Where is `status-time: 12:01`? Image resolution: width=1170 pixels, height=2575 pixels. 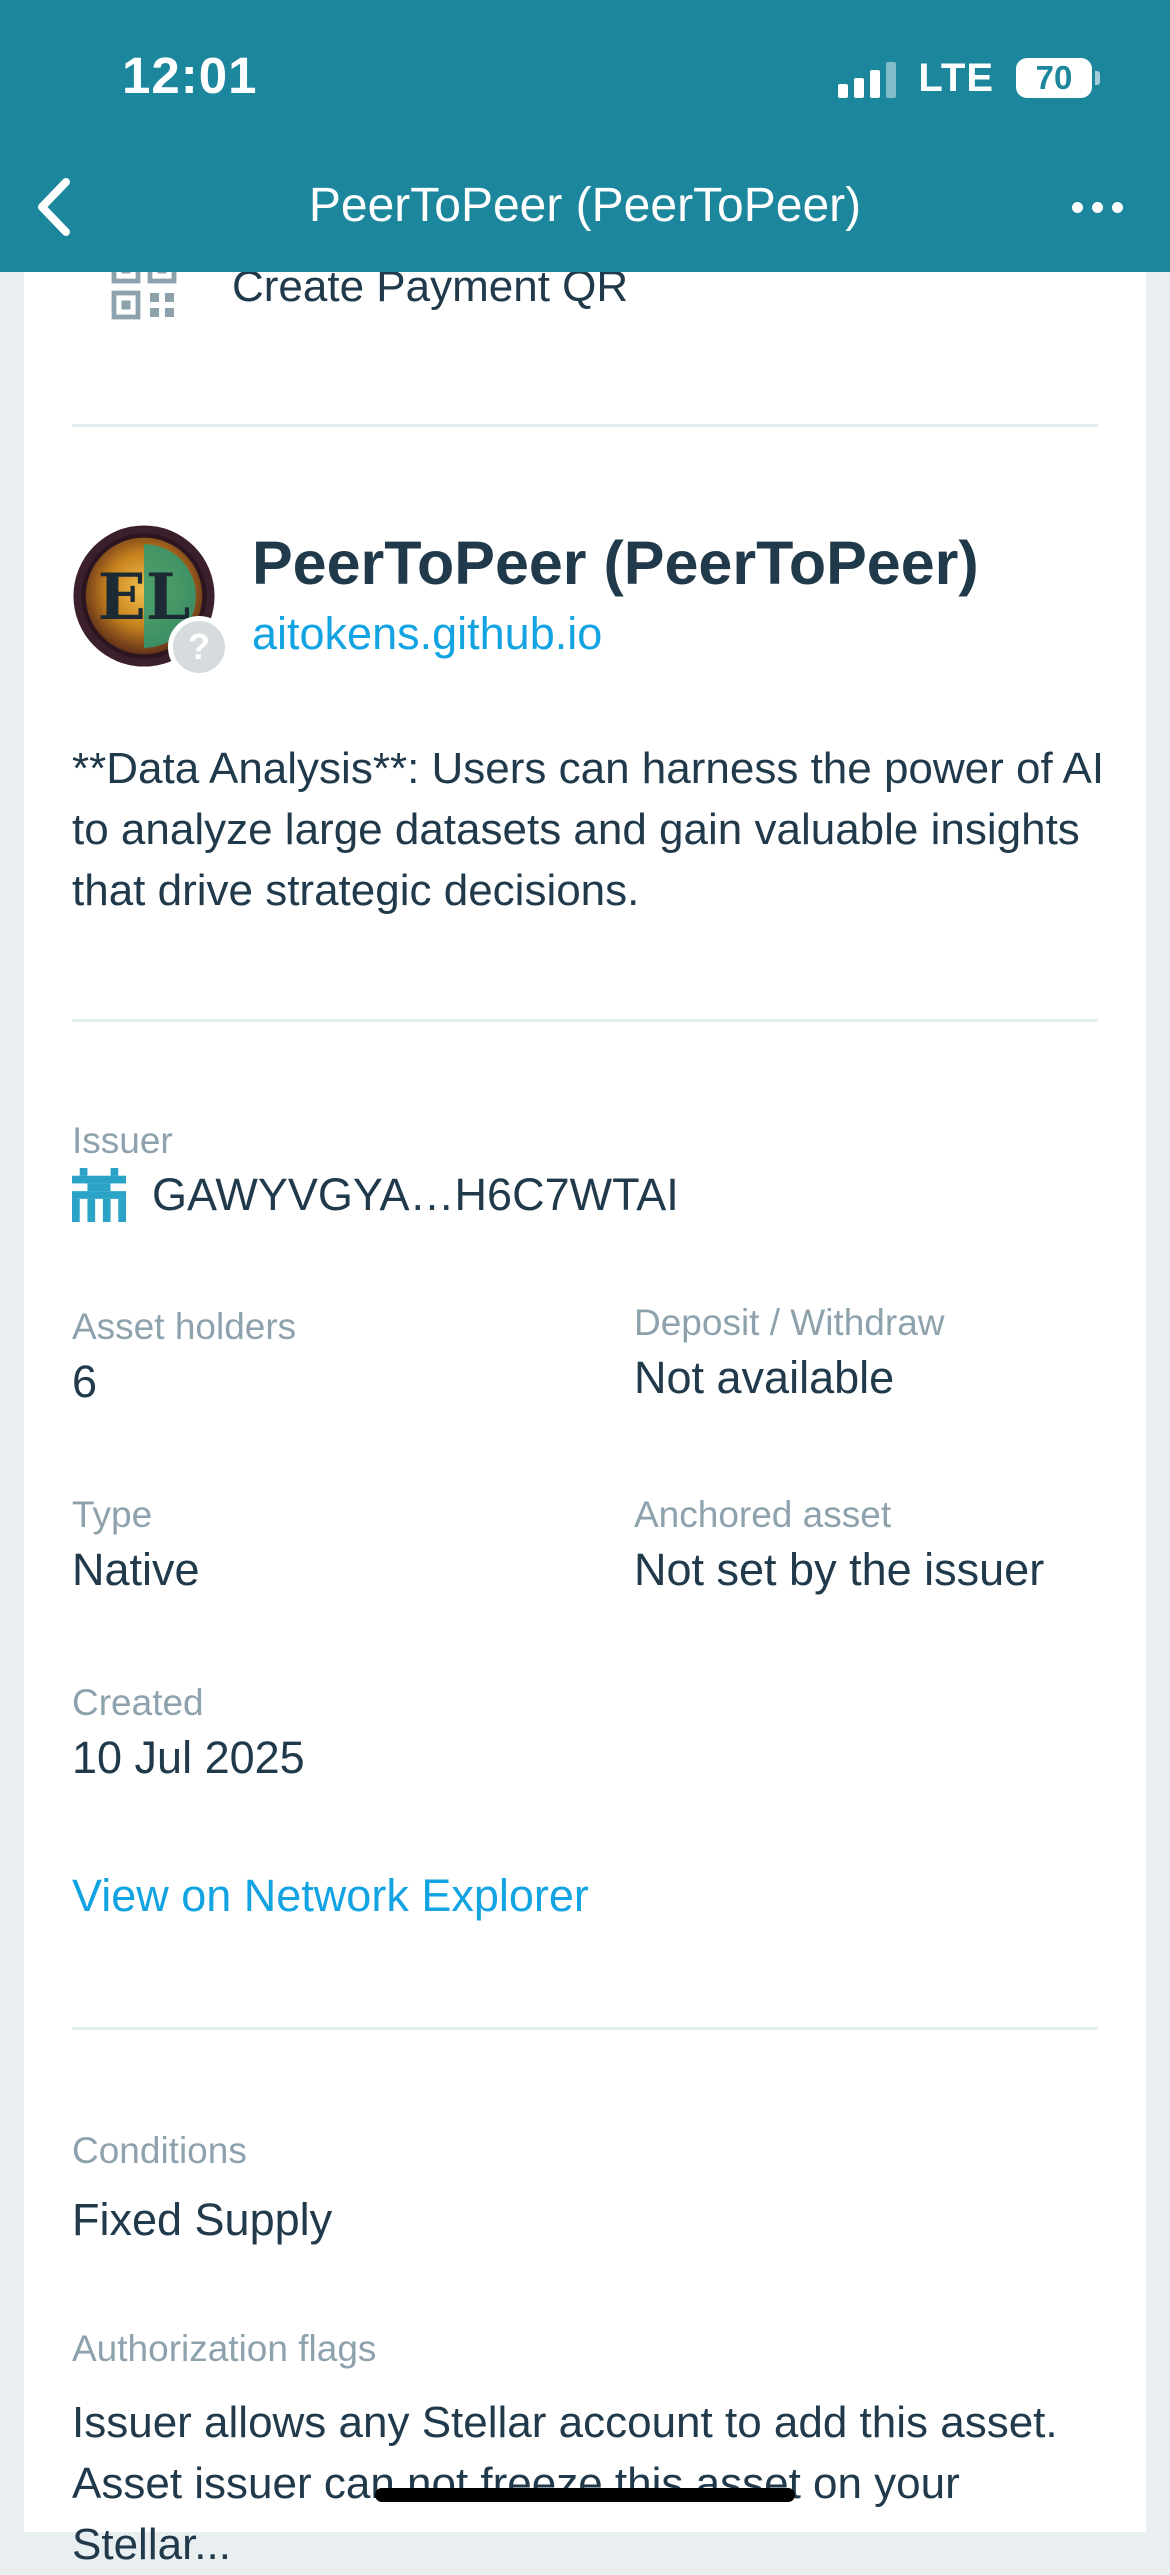 status-time: 12:01 is located at coordinates (190, 75).